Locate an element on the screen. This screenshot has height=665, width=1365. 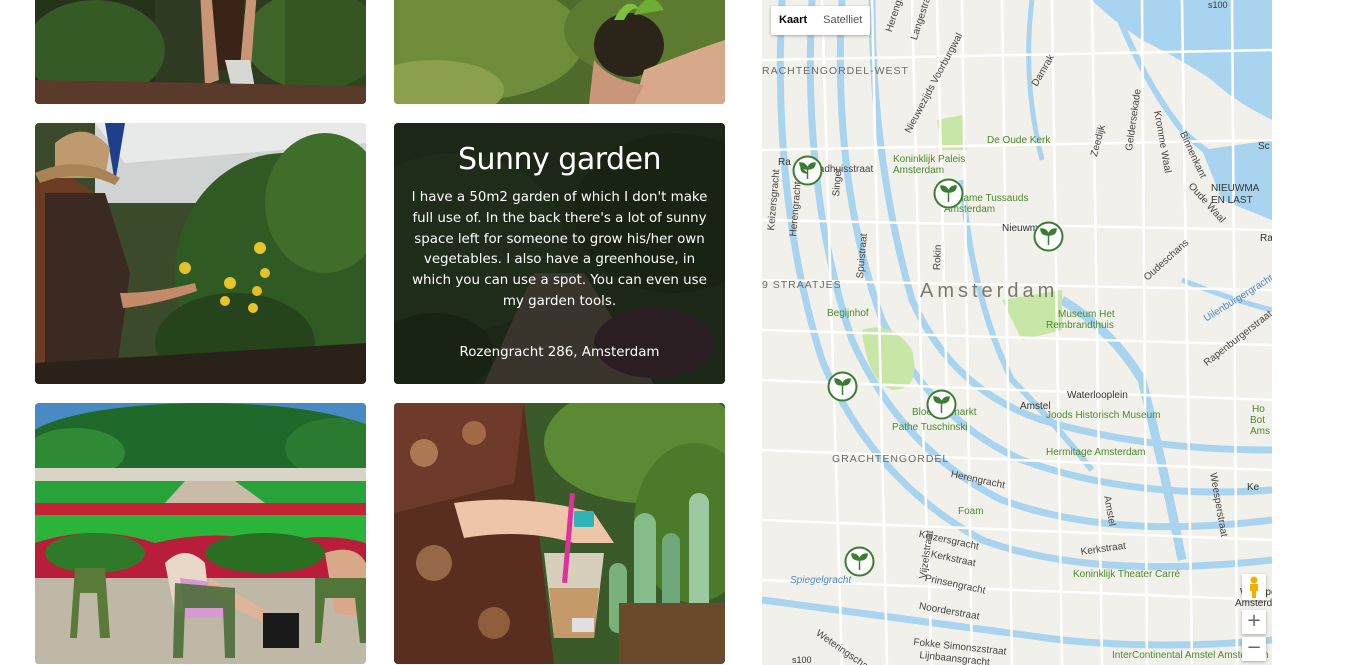
map-label-ra: Ra is located at coordinates (784, 162).